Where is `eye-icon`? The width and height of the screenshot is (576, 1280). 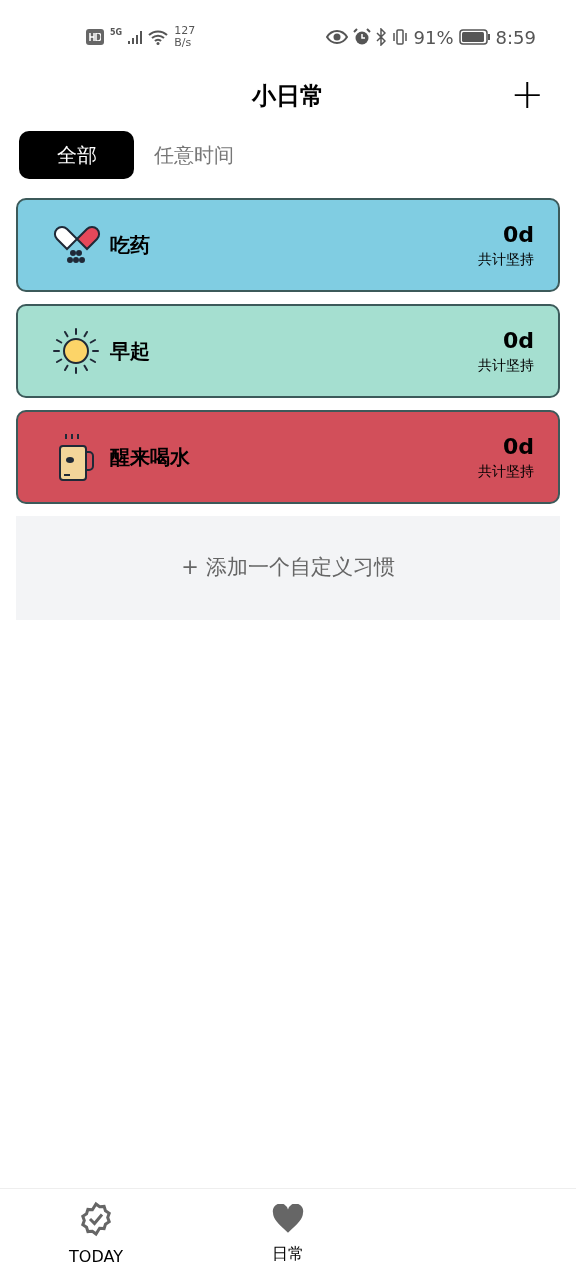 eye-icon is located at coordinates (336, 37).